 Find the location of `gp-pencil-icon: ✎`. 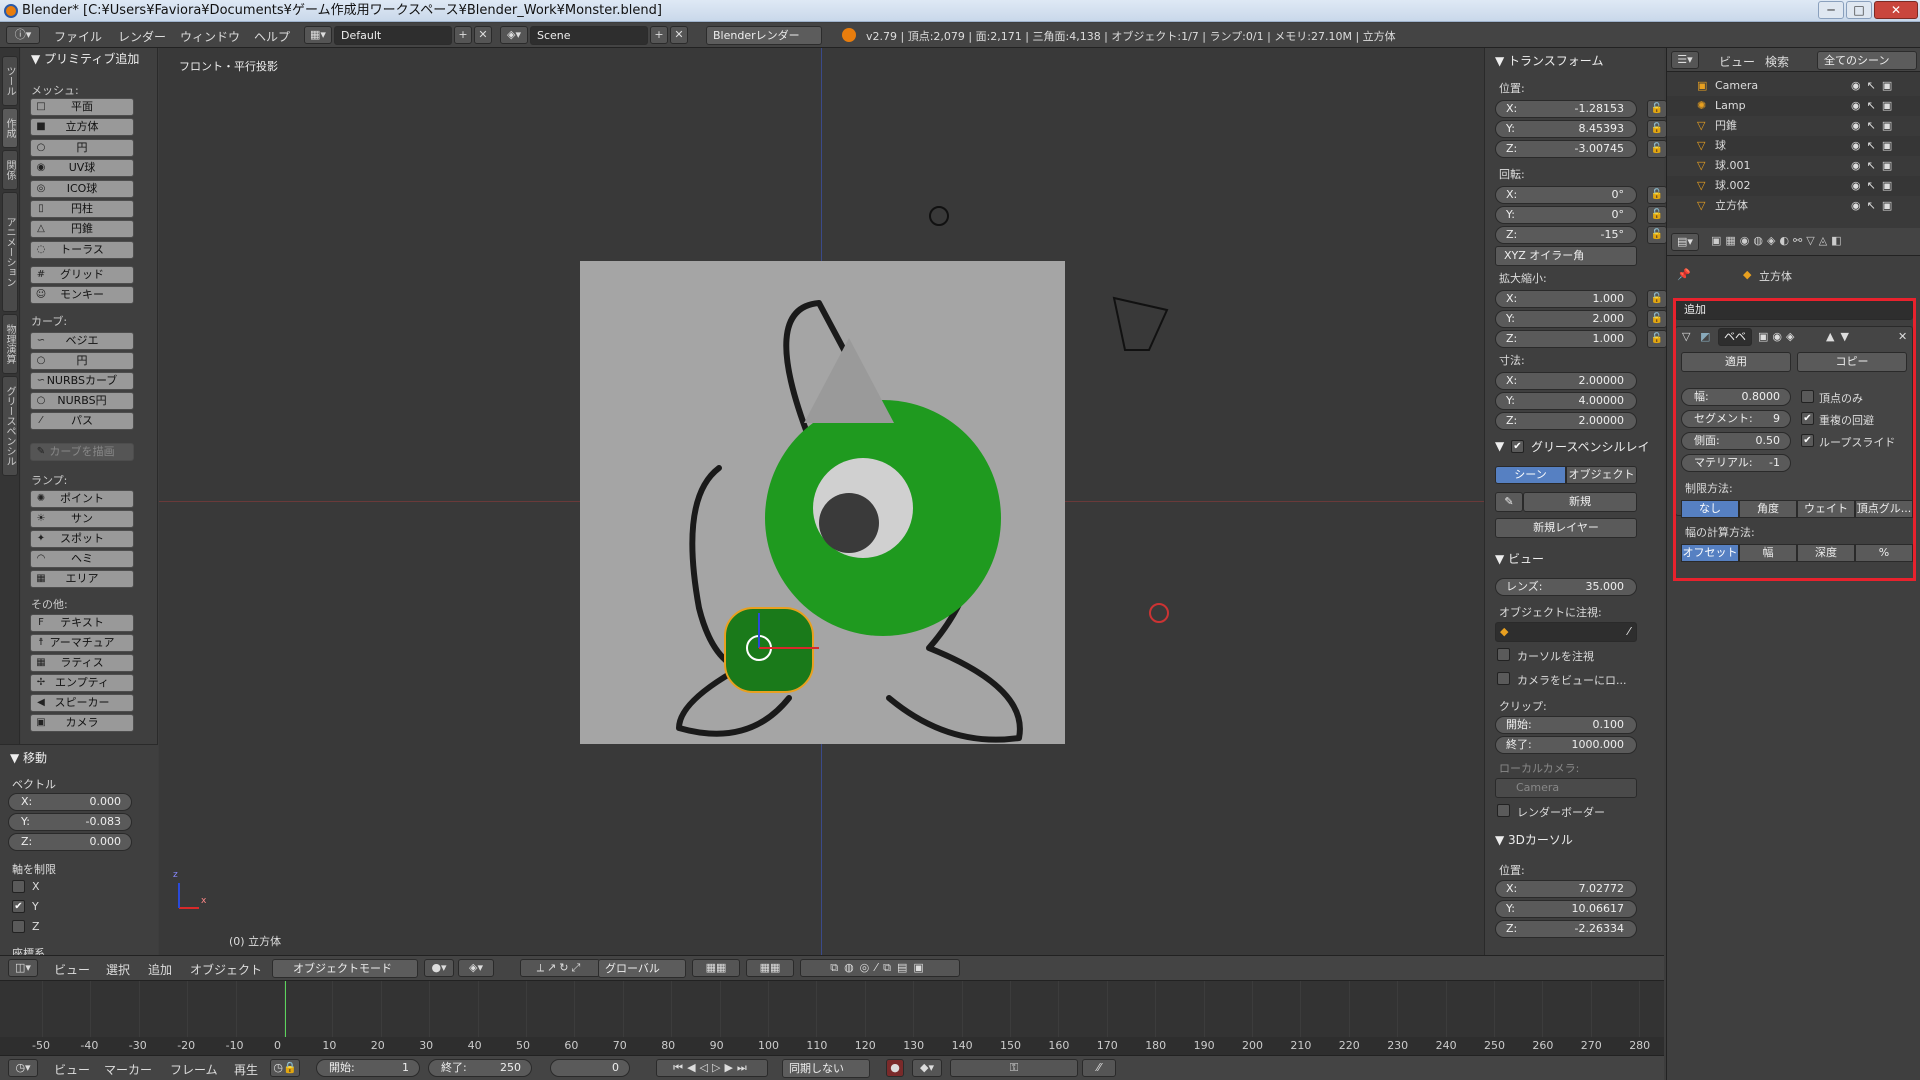

gp-pencil-icon: ✎ is located at coordinates (1509, 502).